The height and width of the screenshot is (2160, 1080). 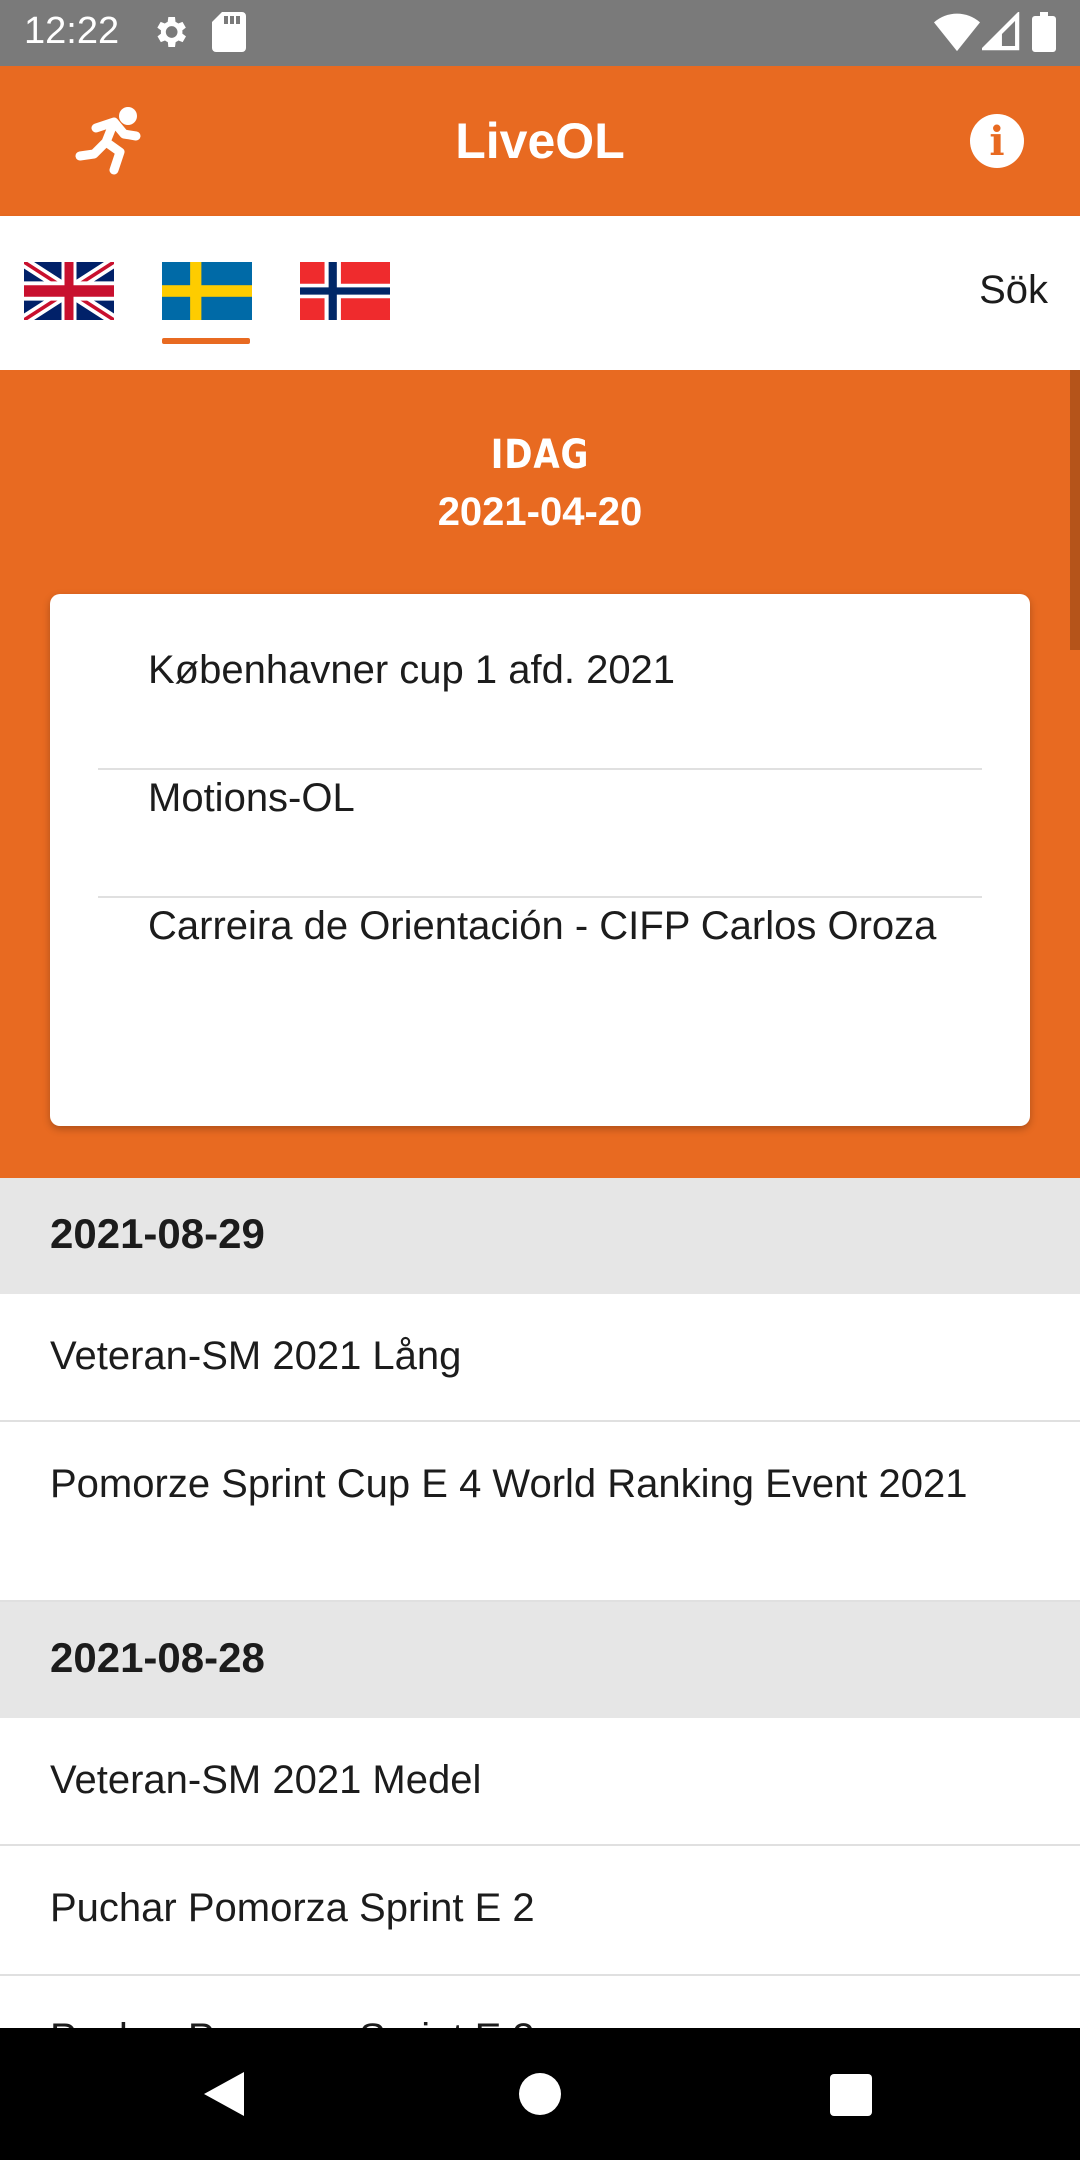 I want to click on battery-icon, so click(x=1044, y=32).